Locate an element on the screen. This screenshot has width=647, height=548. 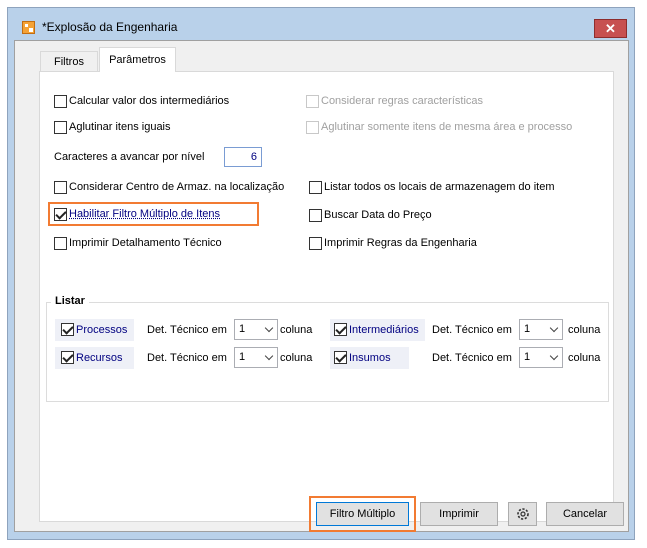
calc-intermediarios-label: Calcular valor dos intermediários is located at coordinates (149, 101).